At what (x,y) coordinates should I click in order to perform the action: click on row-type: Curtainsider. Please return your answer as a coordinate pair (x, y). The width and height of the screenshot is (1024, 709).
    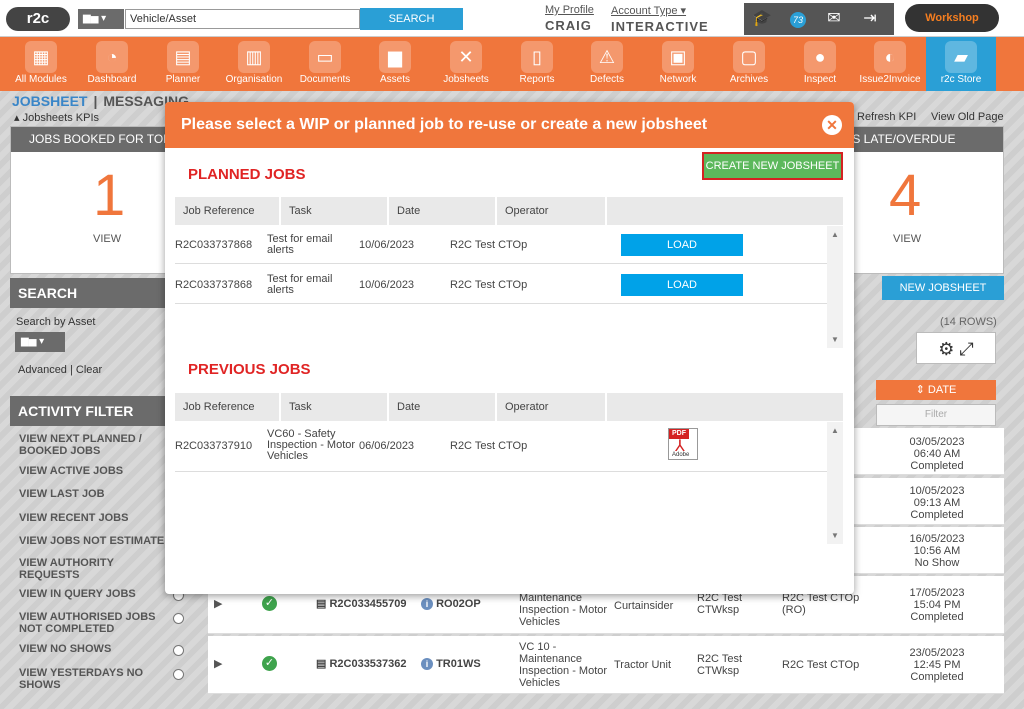
    Looking at the image, I should click on (644, 606).